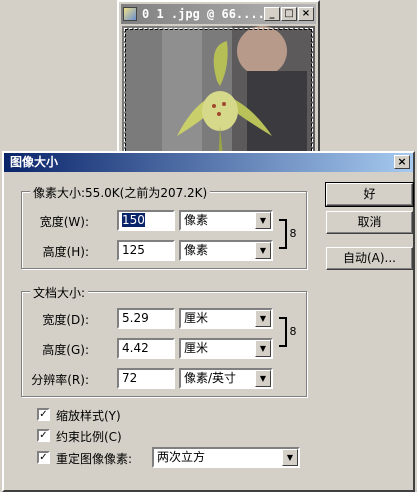 This screenshot has height=492, width=417. What do you see at coordinates (94, 459) in the screenshot?
I see `resample-label: 重定图像像素:` at bounding box center [94, 459].